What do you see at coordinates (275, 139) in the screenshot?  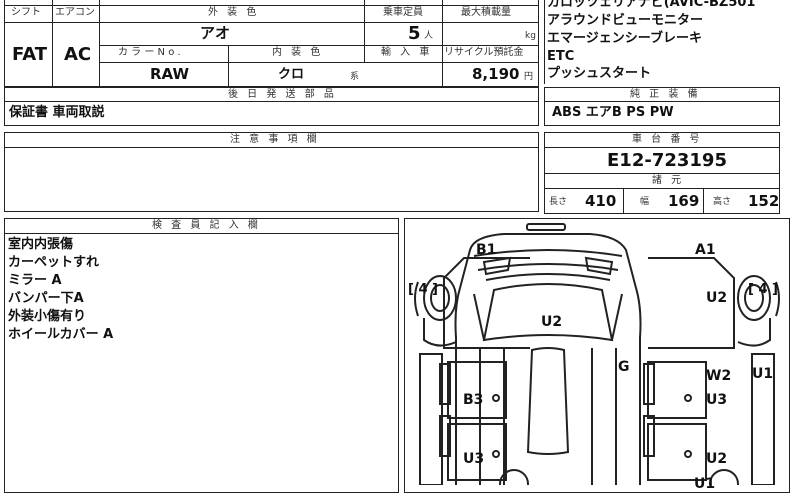 I see `notes-header: 注 意 事 項 欄` at bounding box center [275, 139].